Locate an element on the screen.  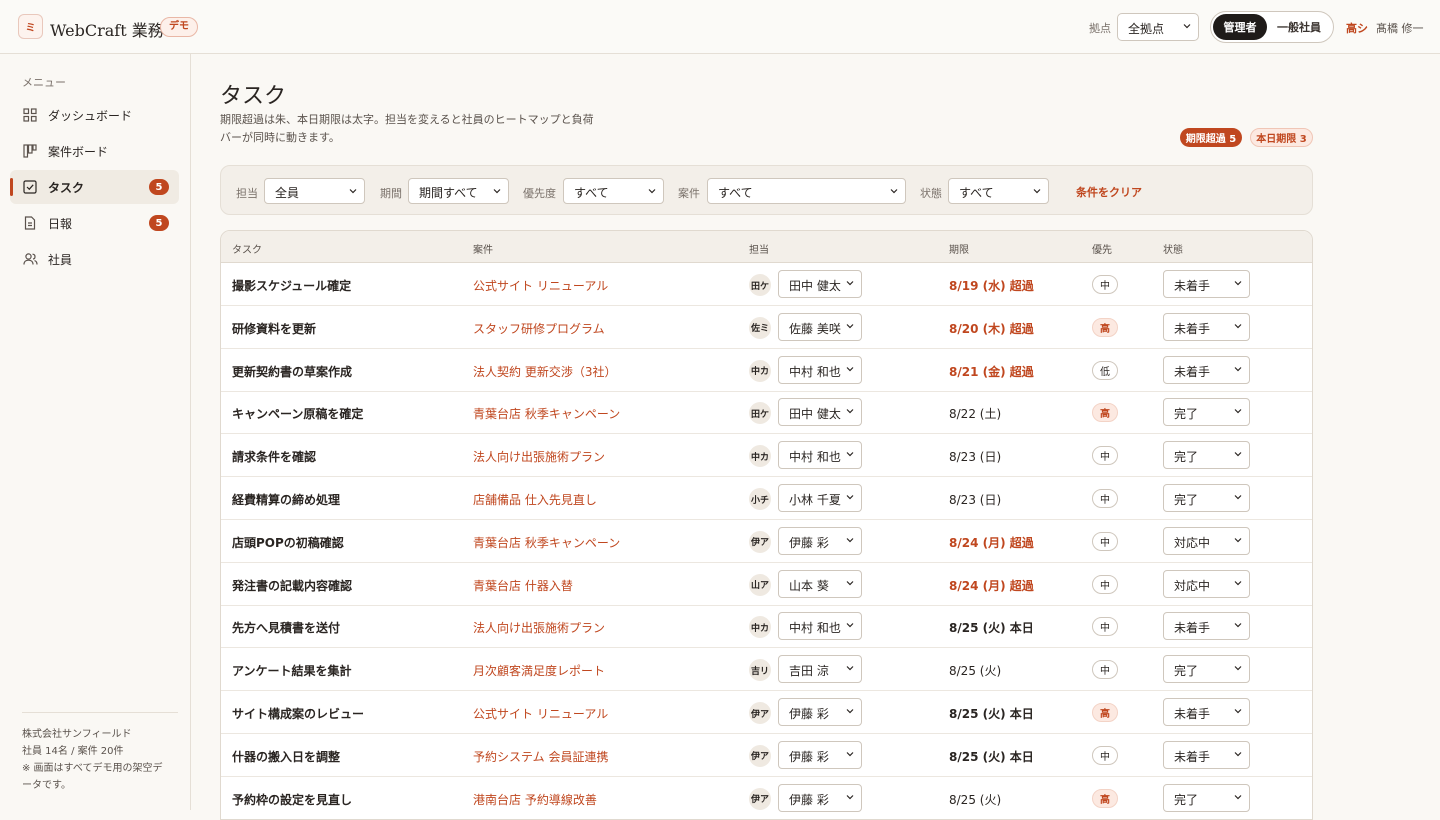
due-today-pill: 本日期限 3 is located at coordinates (1281, 137).